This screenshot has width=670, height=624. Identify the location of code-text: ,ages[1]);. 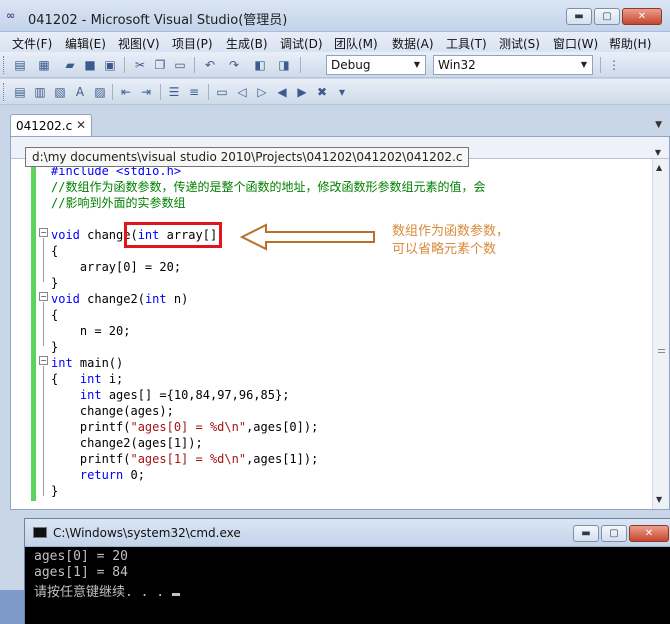
(282, 459).